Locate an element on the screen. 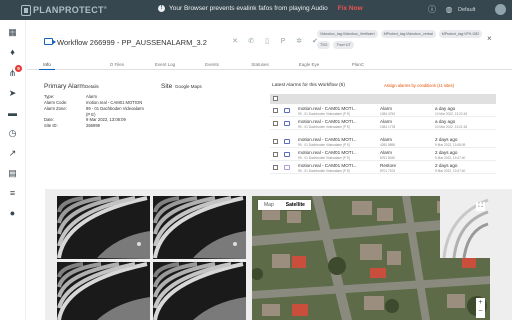 The height and width of the screenshot is (320, 512). tag-chip: MProtect_tag:VFH-G82 is located at coordinates (460, 34).